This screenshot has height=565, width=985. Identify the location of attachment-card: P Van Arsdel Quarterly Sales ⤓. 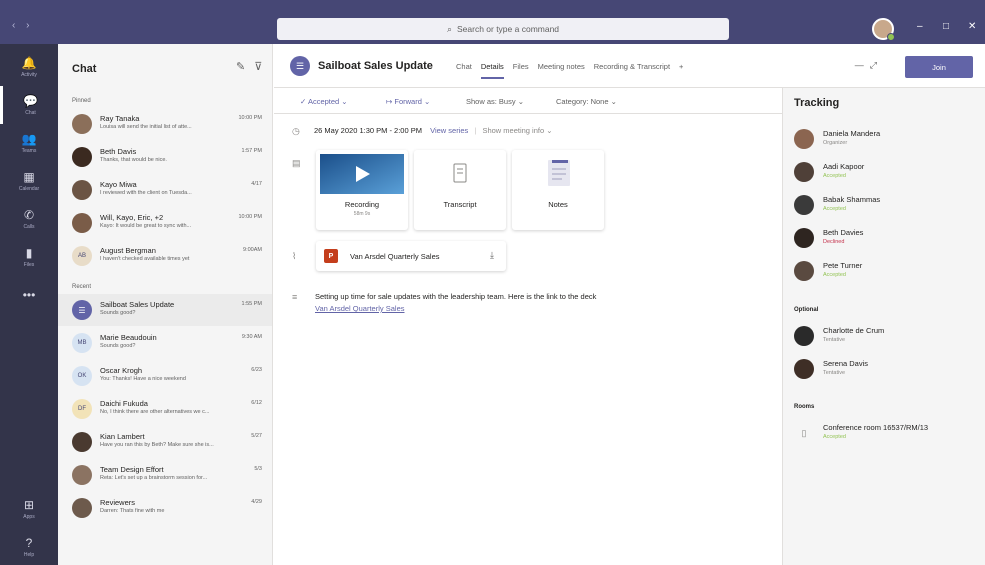
(411, 256).